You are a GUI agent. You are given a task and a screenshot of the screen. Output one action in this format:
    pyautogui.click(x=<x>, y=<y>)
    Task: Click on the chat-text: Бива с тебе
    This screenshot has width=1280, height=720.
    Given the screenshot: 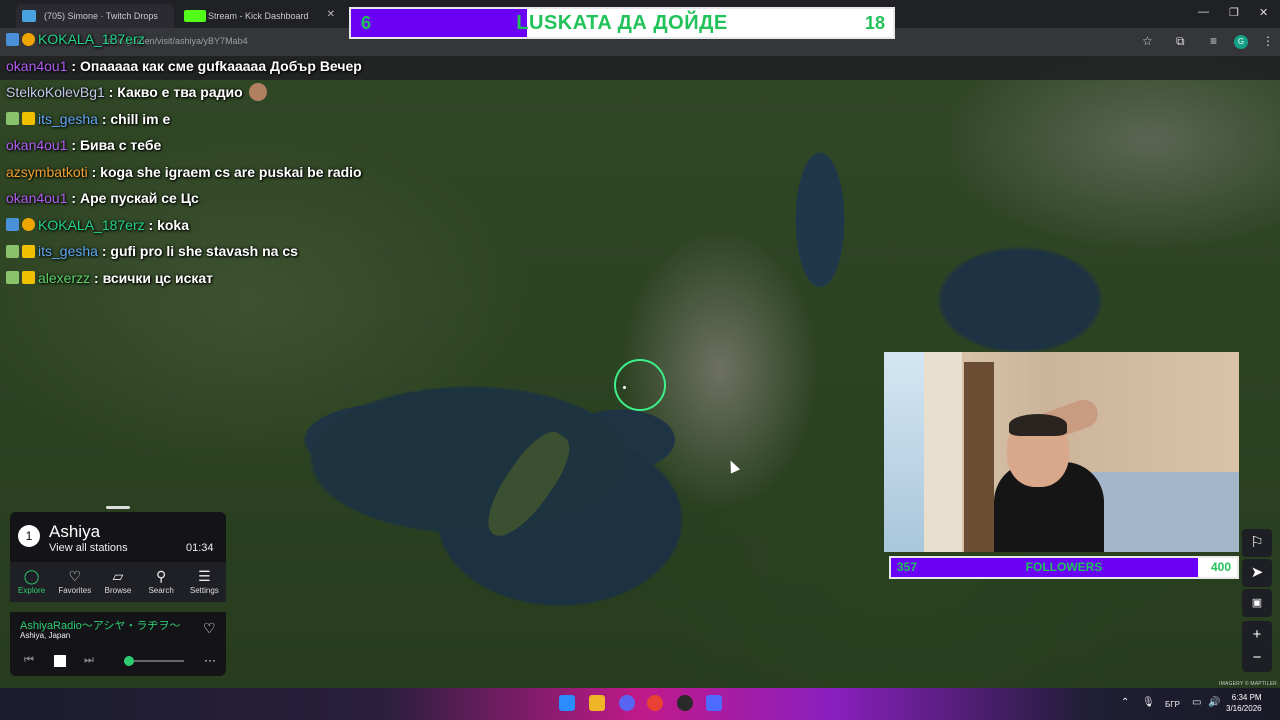 What is the action you would take?
    pyautogui.click(x=120, y=145)
    